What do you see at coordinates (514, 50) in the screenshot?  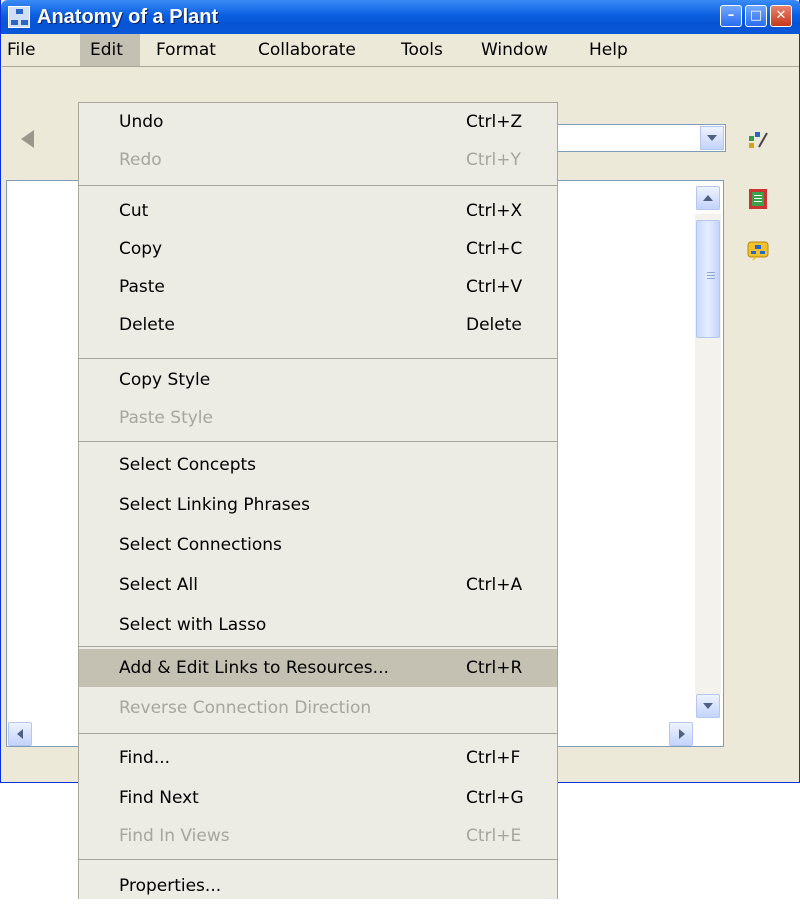 I see `menu-window: Window` at bounding box center [514, 50].